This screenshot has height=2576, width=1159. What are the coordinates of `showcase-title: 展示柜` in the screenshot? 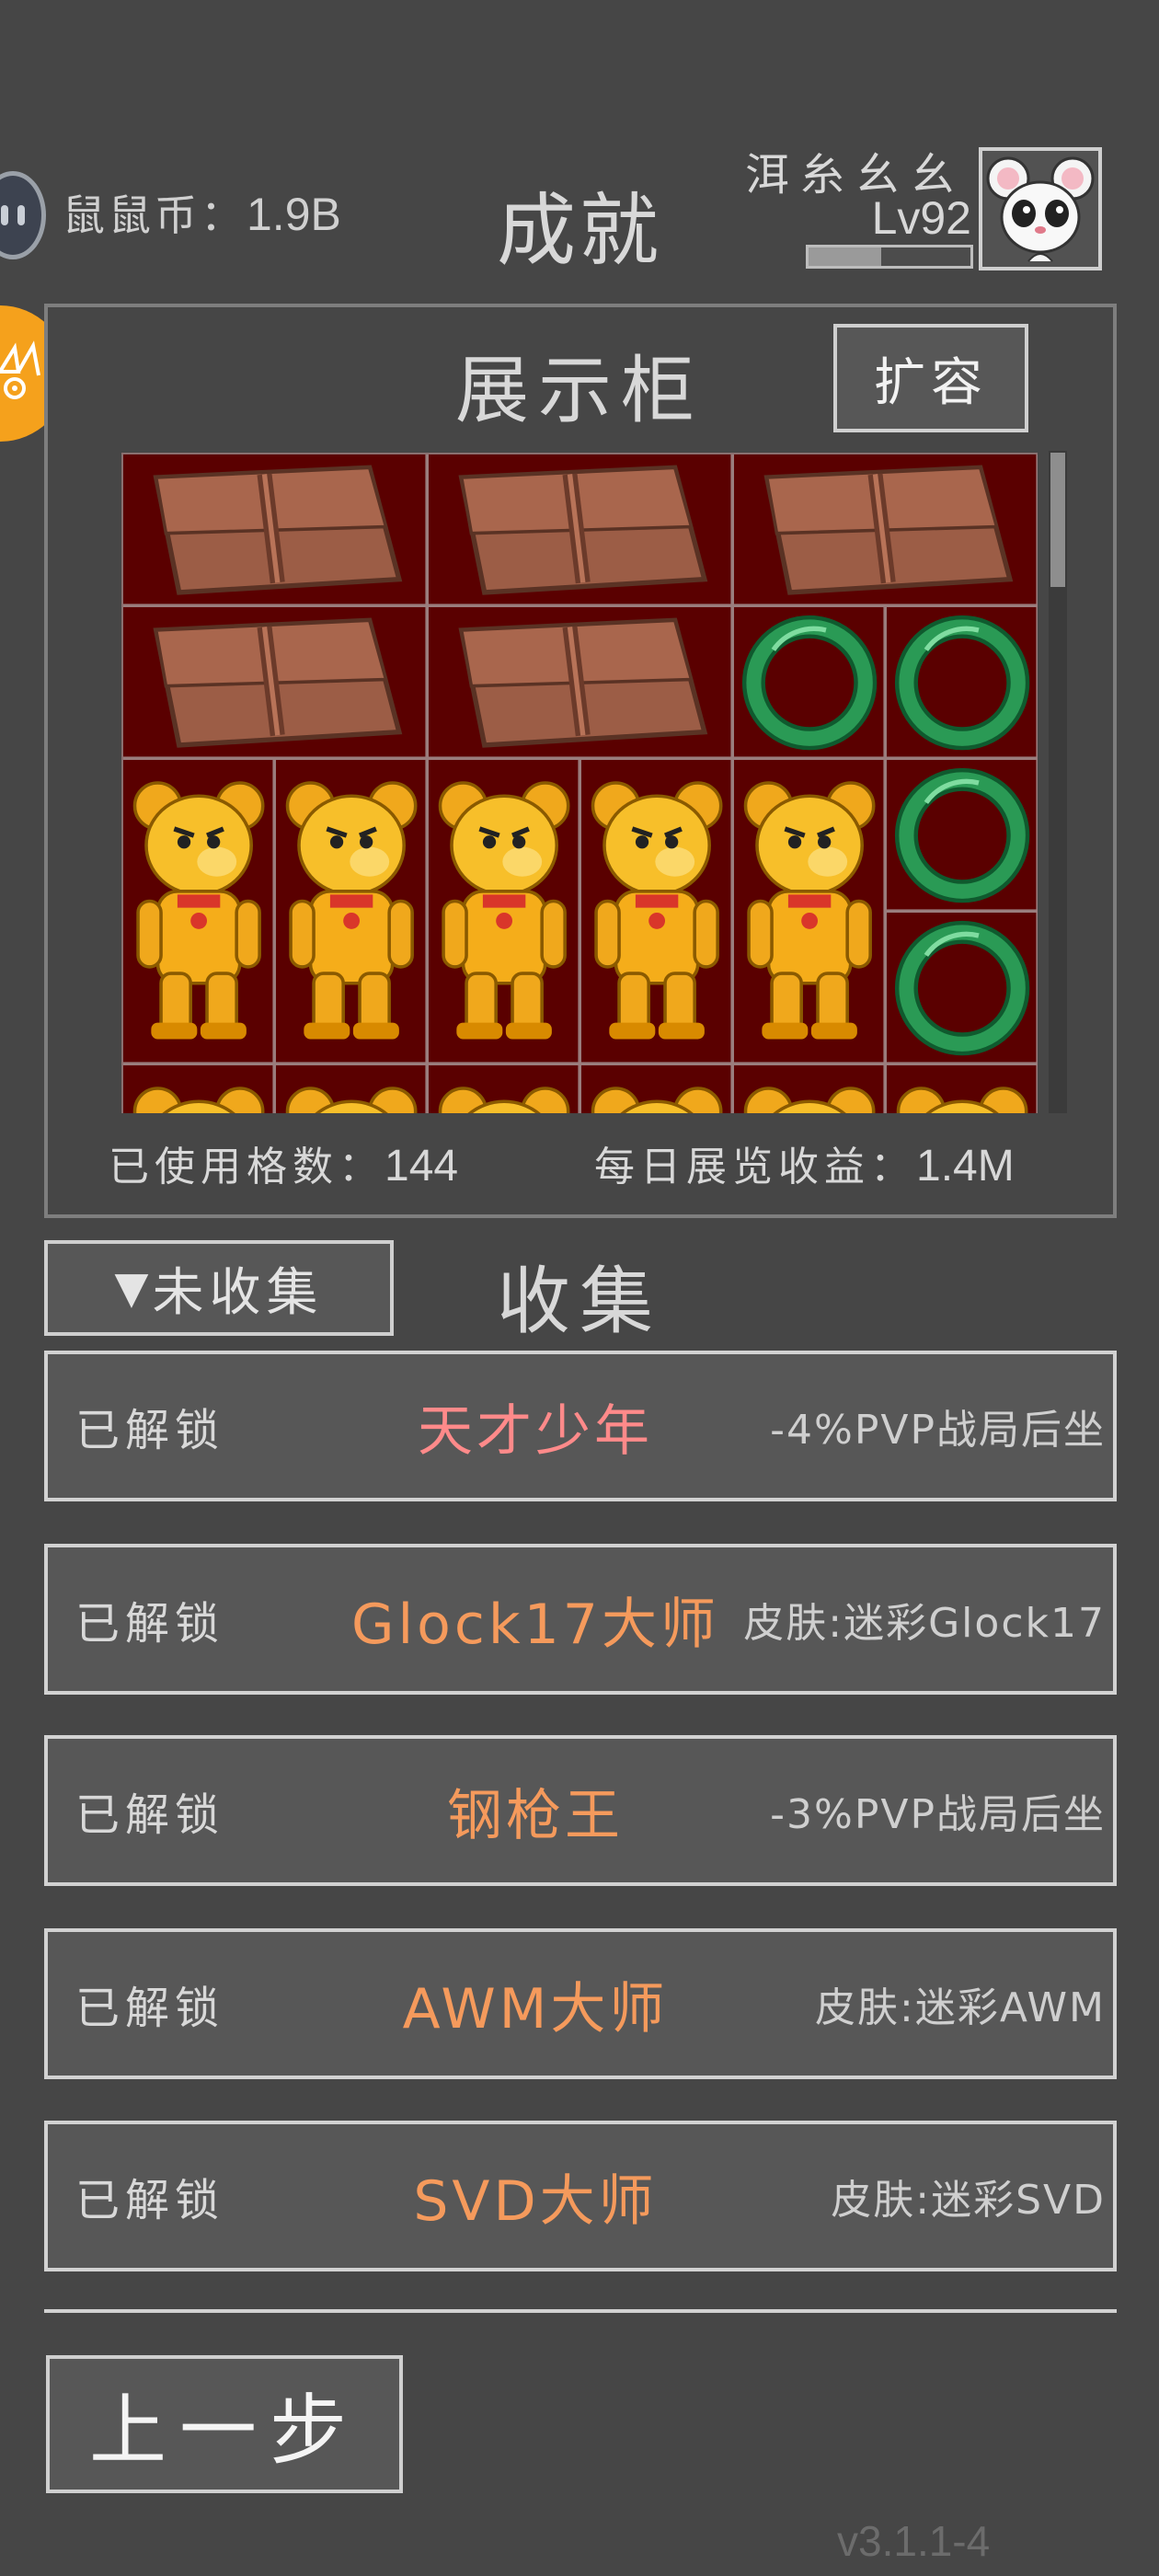 It's located at (579, 390).